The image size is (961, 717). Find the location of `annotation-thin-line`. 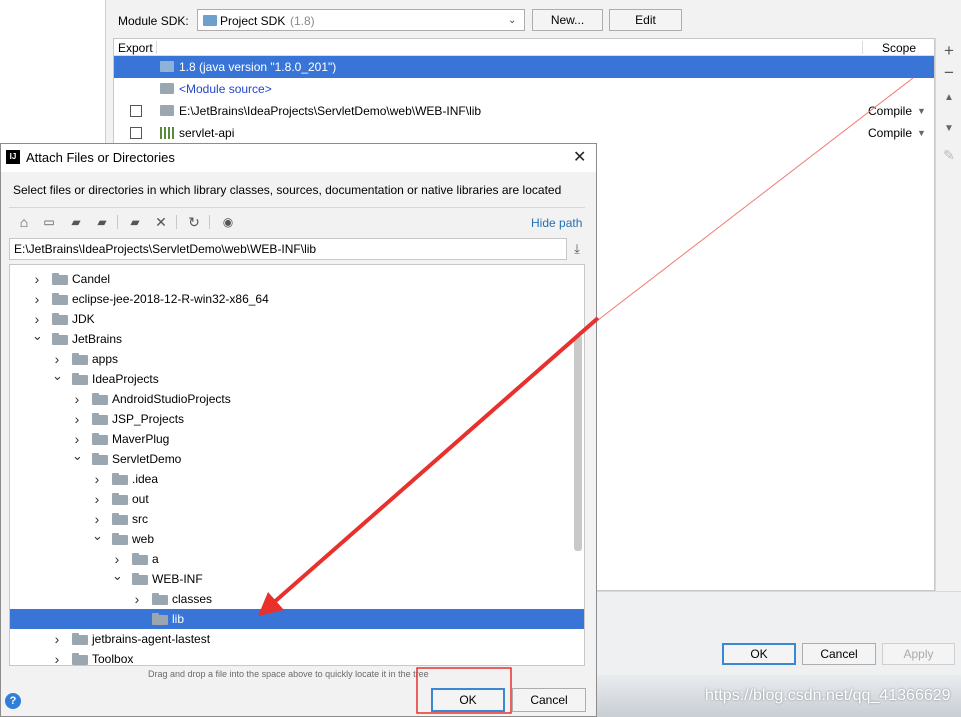

annotation-thin-line is located at coordinates (755, 199).